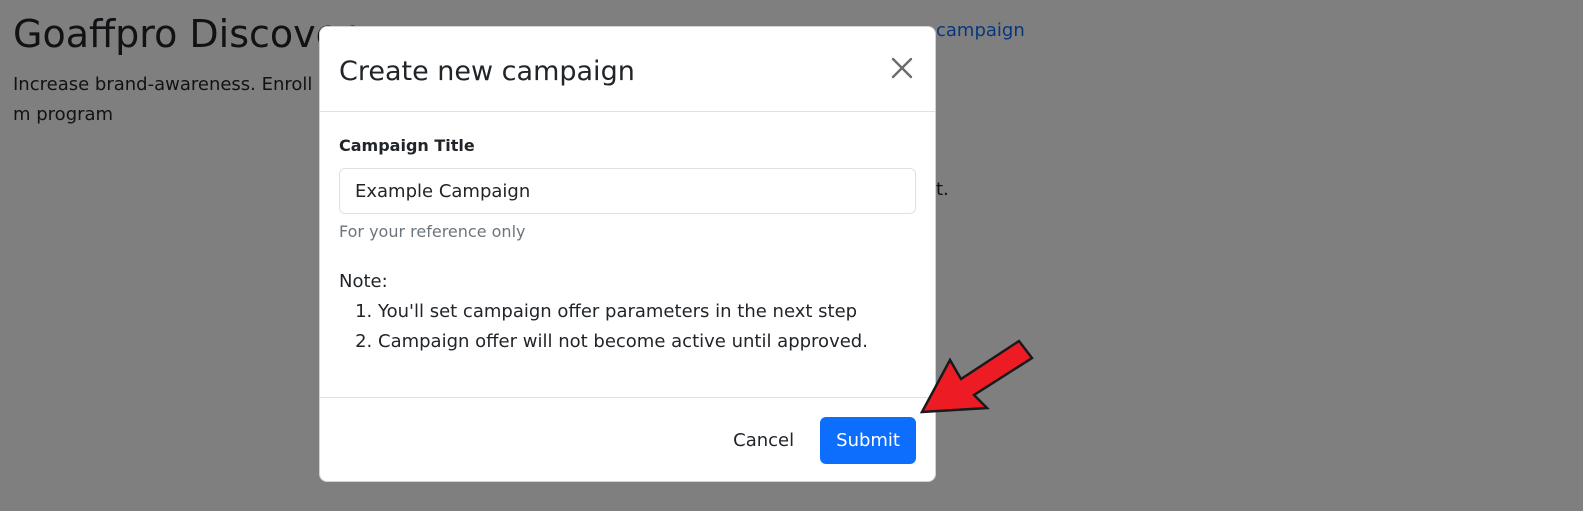 The width and height of the screenshot is (1583, 511). I want to click on note-label: Note:, so click(363, 281).